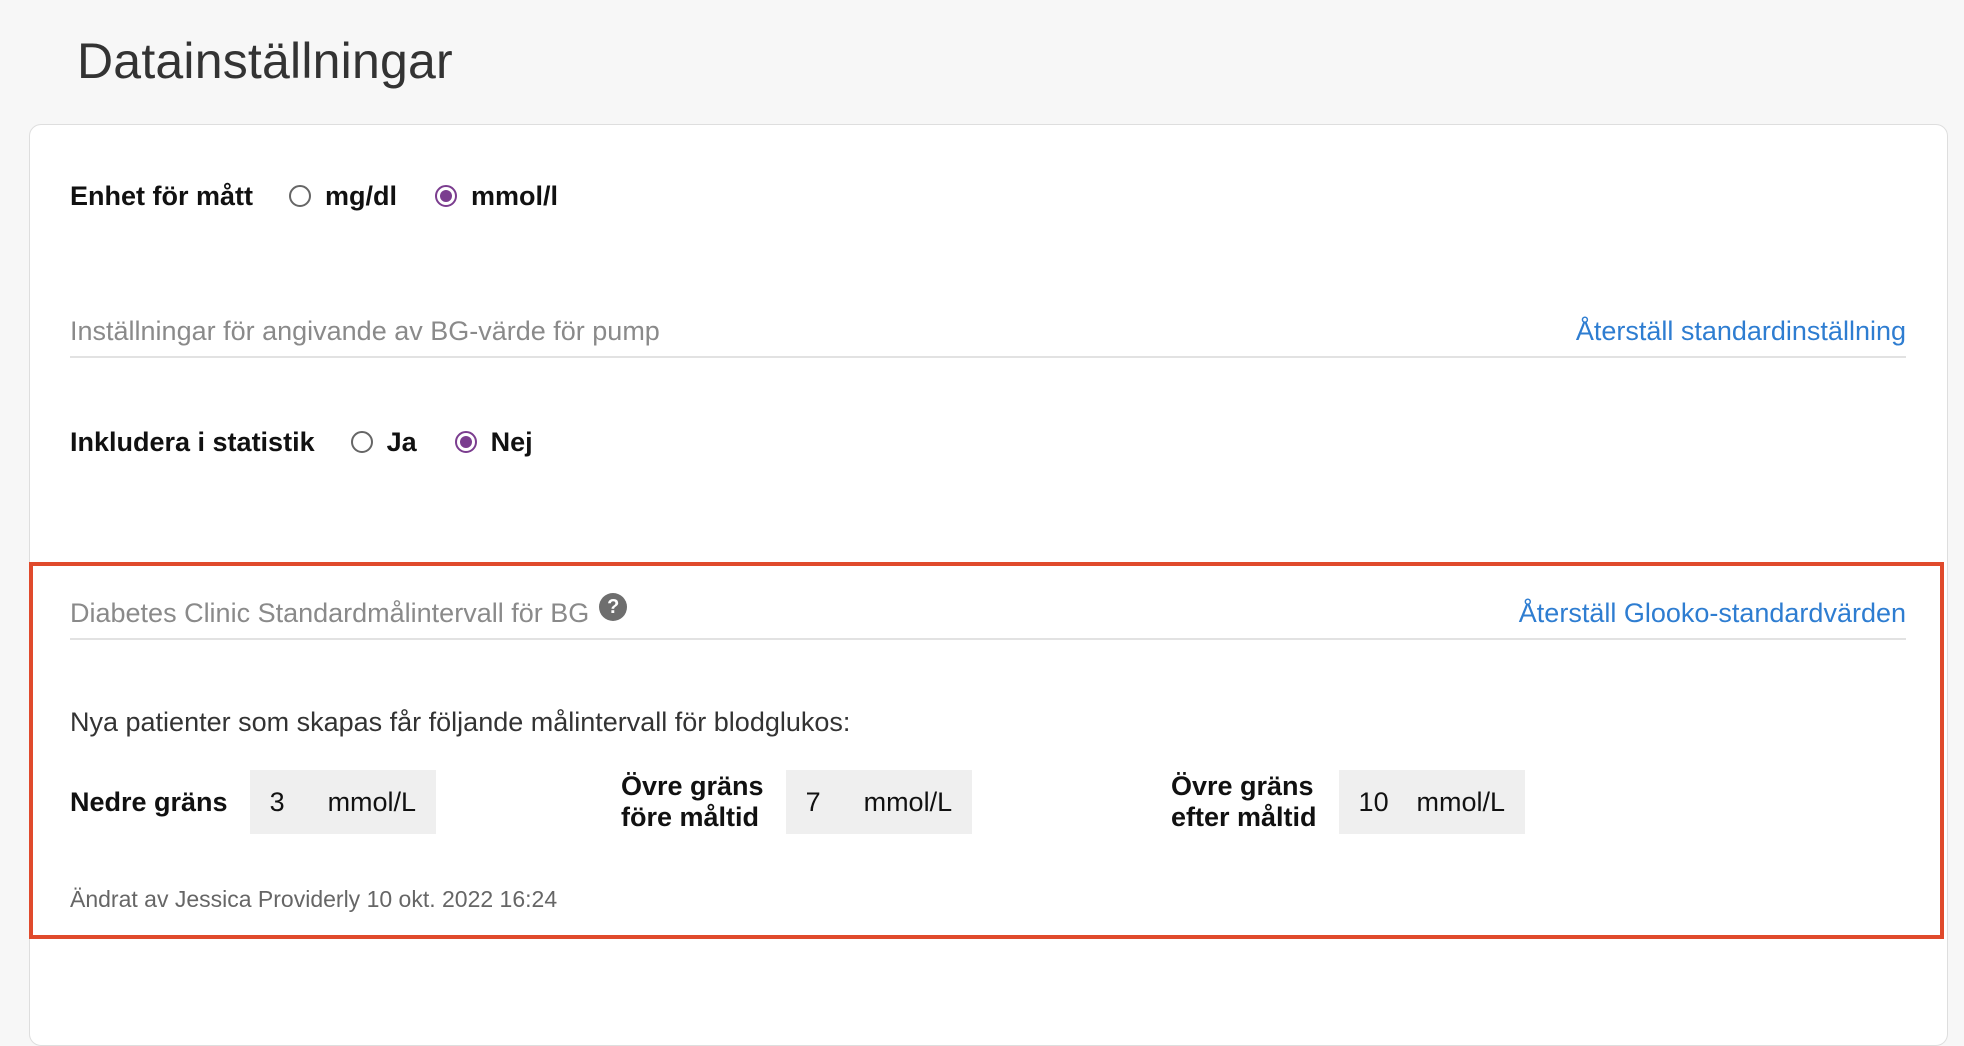 Image resolution: width=1964 pixels, height=1046 pixels. What do you see at coordinates (692, 786) in the screenshot?
I see `upper-before-meal-label-line1: Övre gräns` at bounding box center [692, 786].